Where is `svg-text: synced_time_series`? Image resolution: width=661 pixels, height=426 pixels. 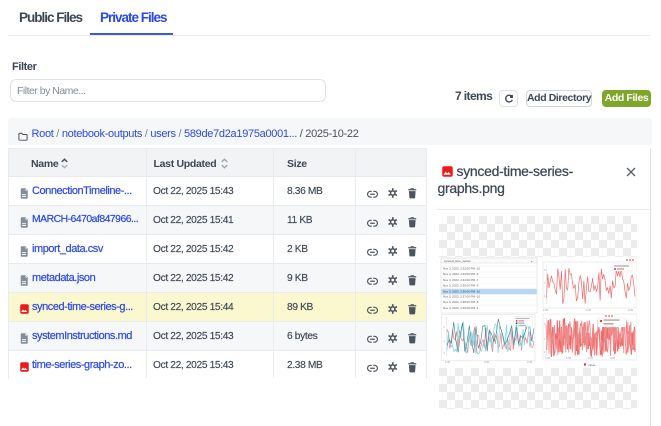 svg-text: synced_time_series is located at coordinates (457, 261).